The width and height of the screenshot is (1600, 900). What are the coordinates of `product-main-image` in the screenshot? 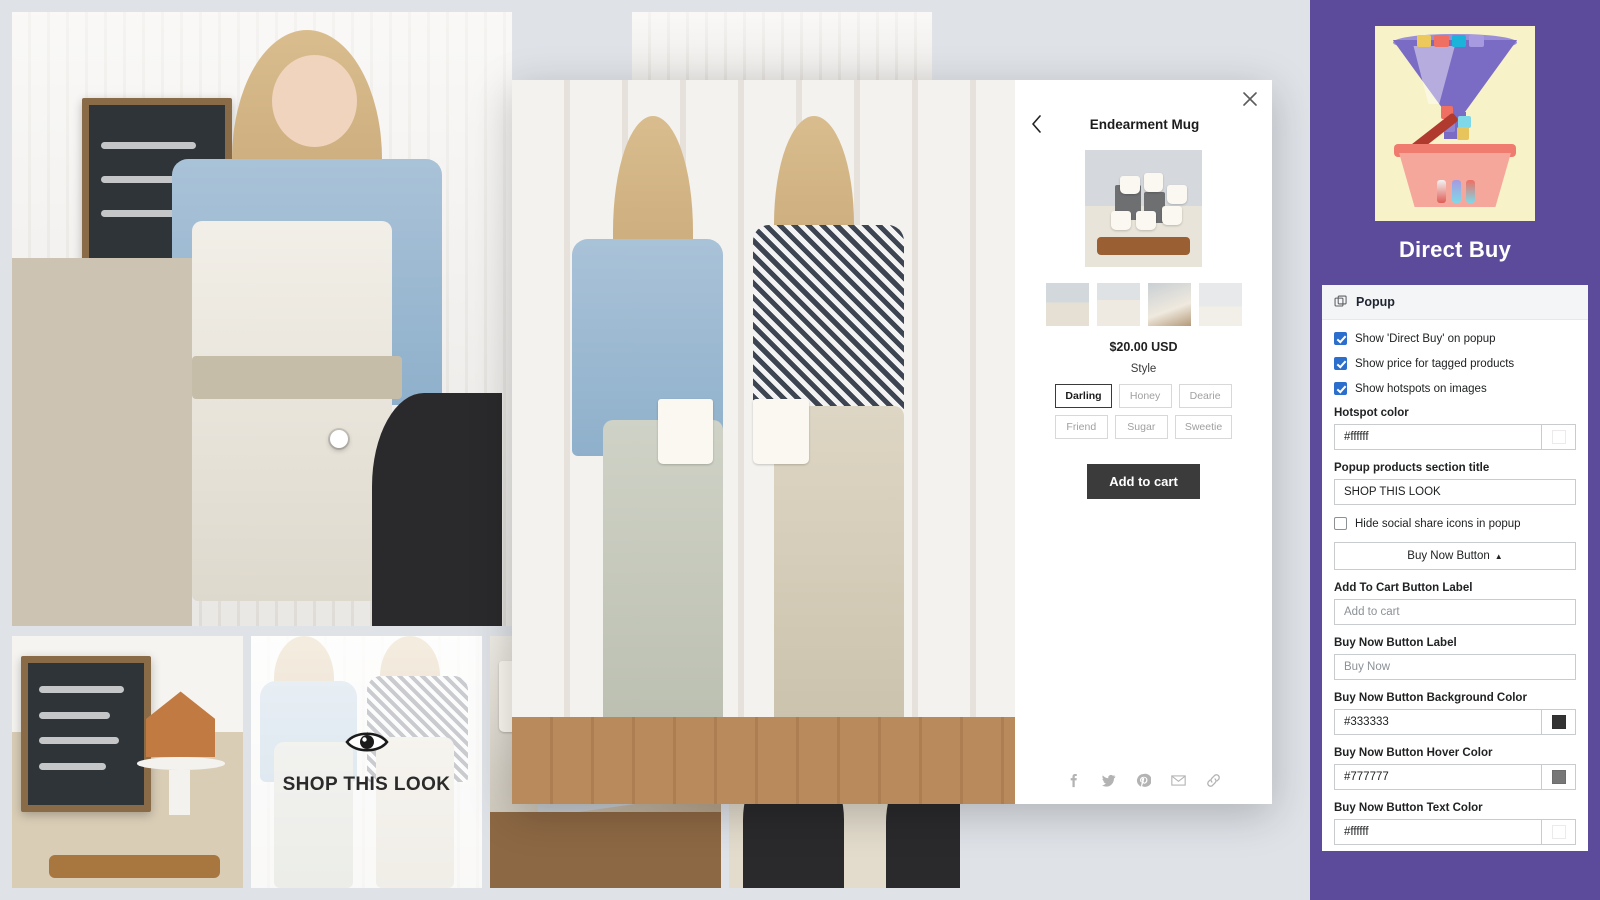 It's located at (1143, 208).